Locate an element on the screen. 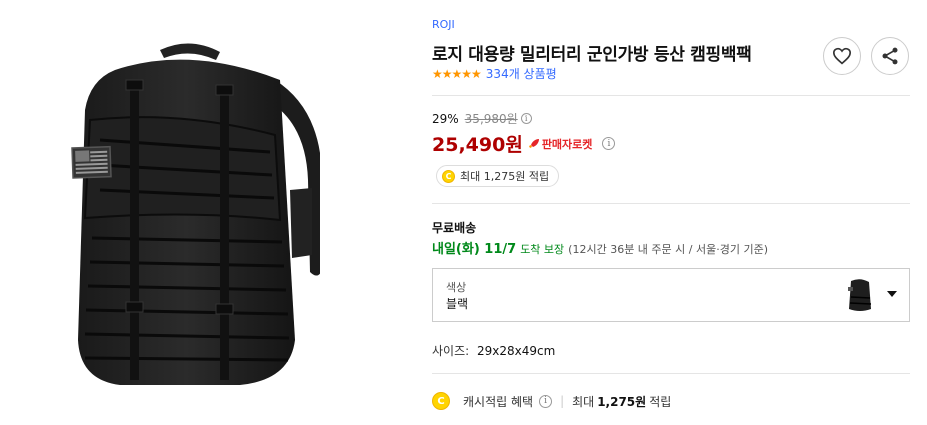 This screenshot has height=425, width=927. chevron-down-icon is located at coordinates (892, 294).